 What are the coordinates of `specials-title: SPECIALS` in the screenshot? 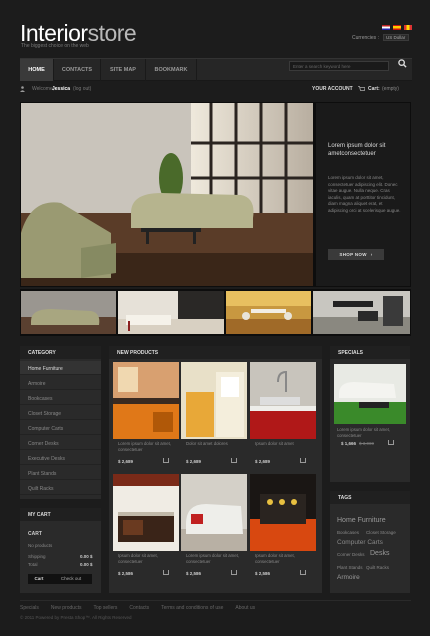 It's located at (370, 352).